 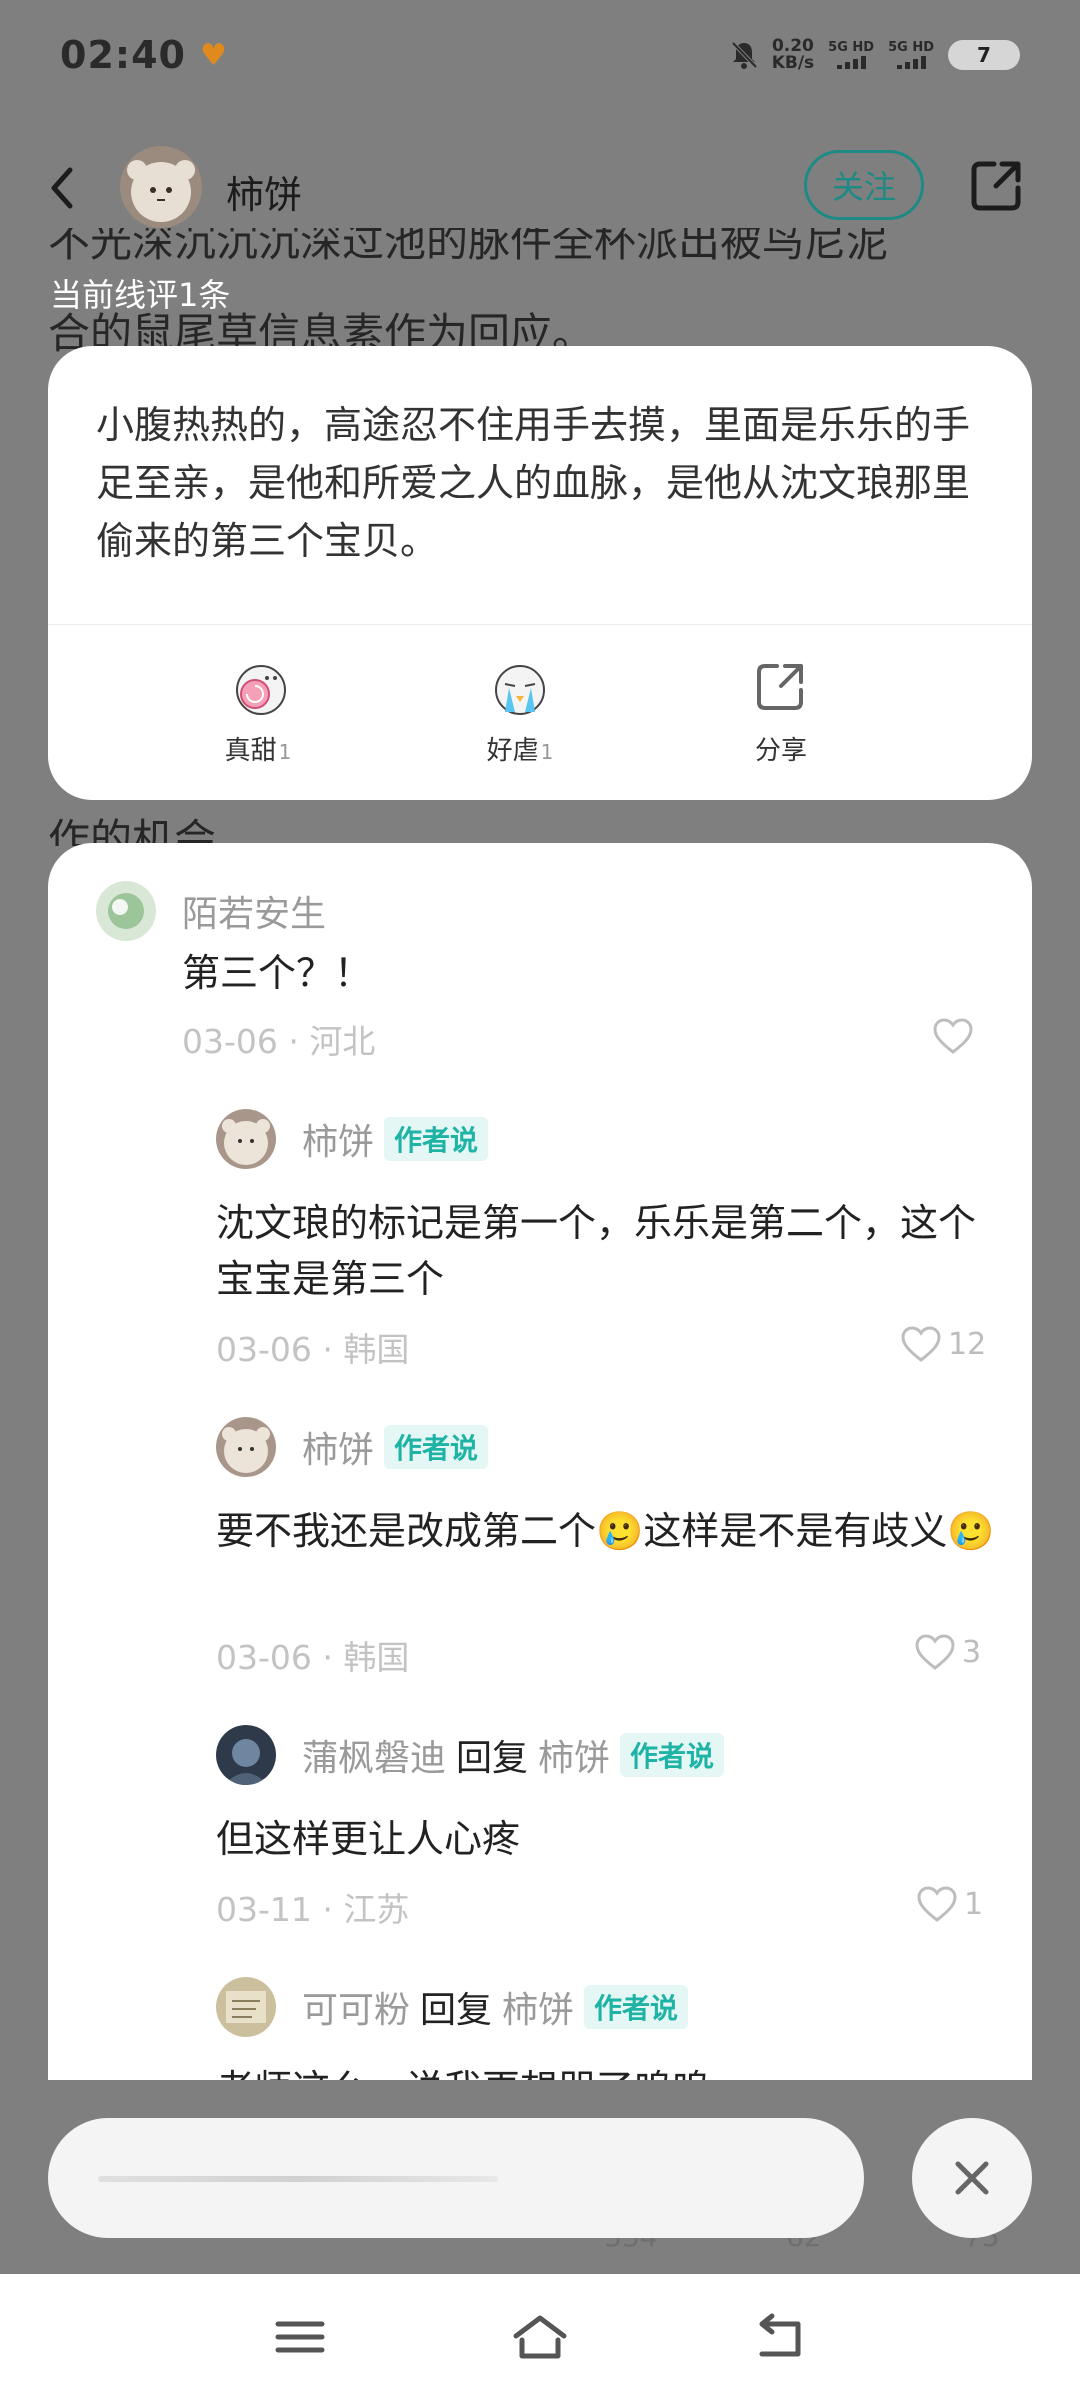 What do you see at coordinates (254, 911) in the screenshot?
I see `comment-user: 陌若安生` at bounding box center [254, 911].